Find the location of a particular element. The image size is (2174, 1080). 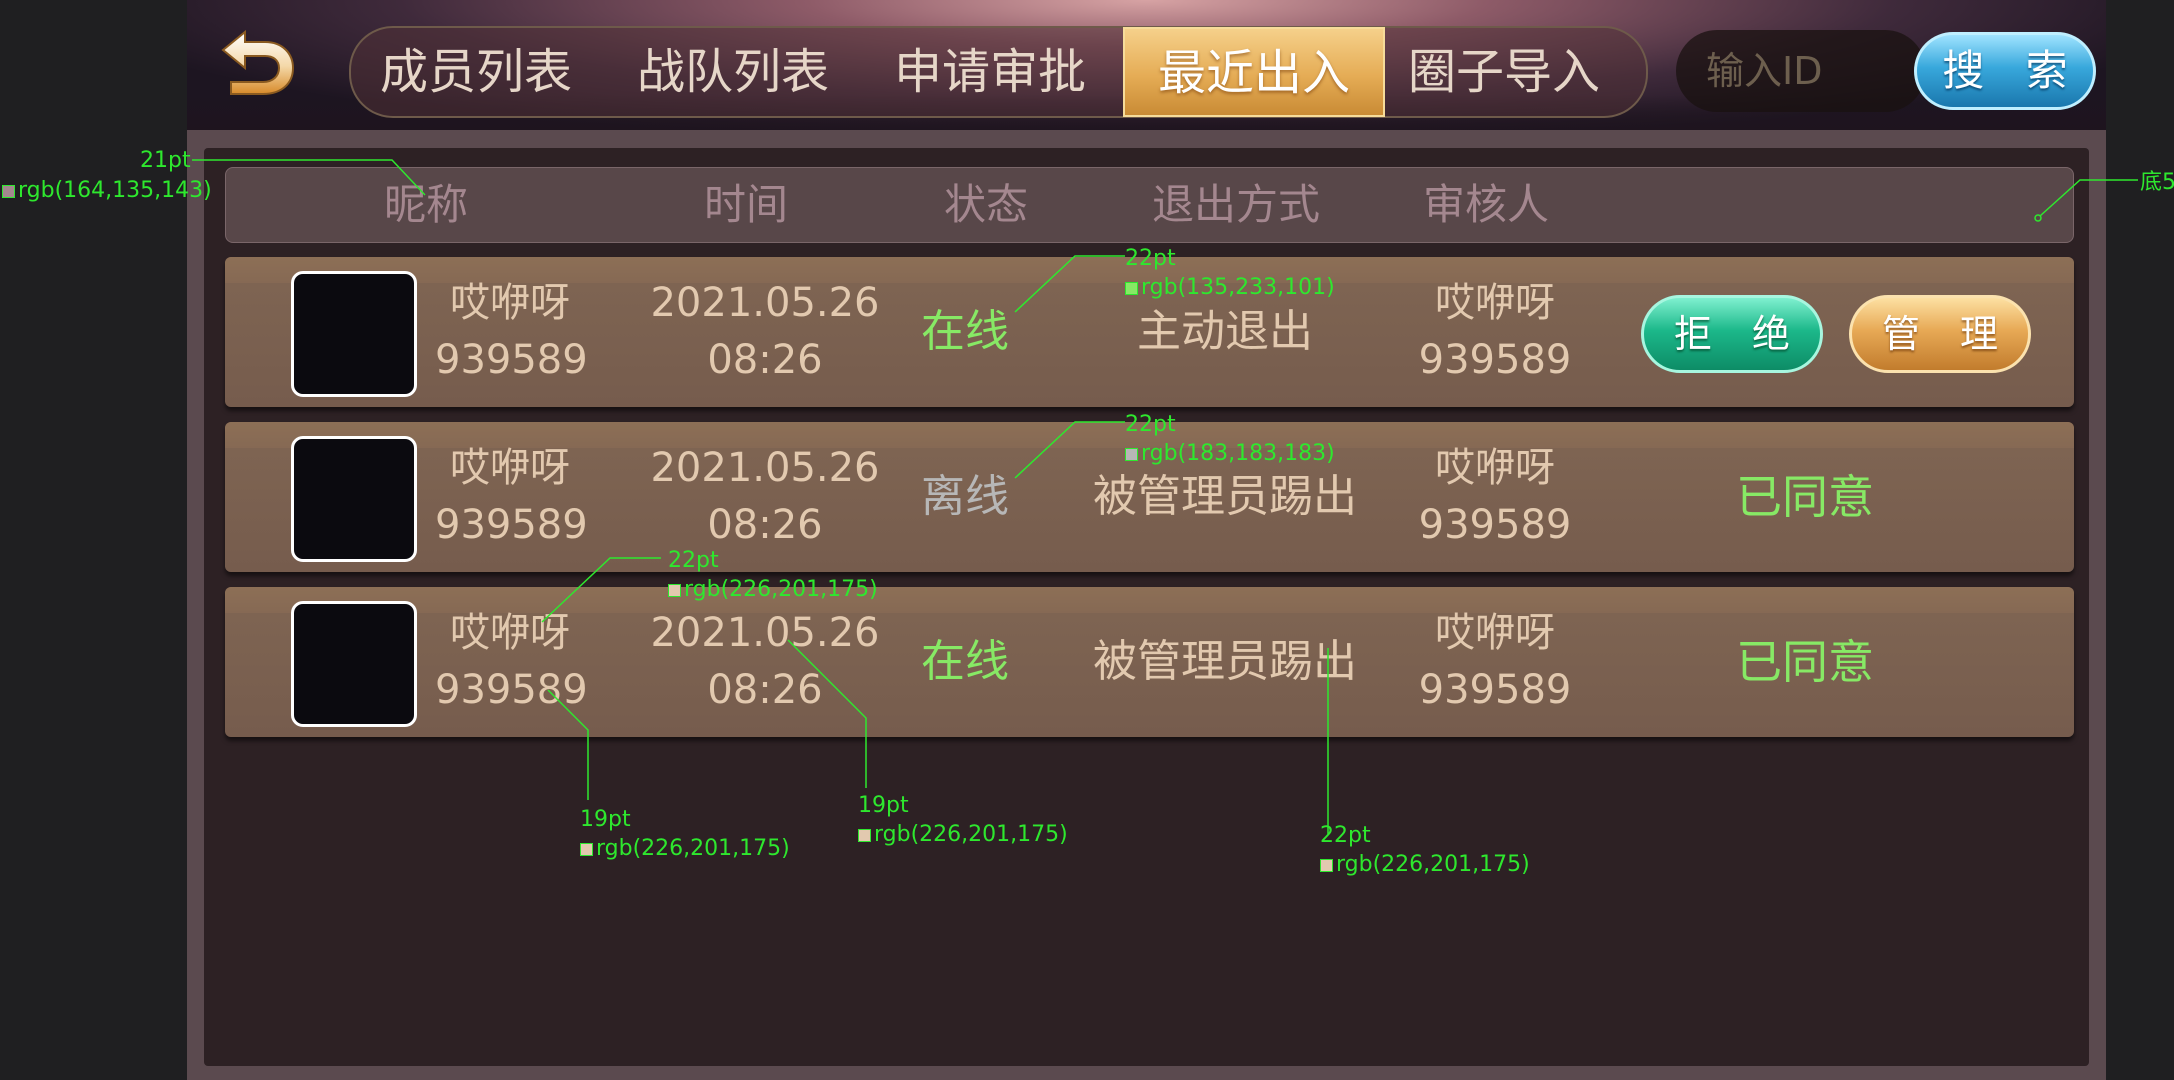

annotation-exit-size: 22pt is located at coordinates (1345, 835).